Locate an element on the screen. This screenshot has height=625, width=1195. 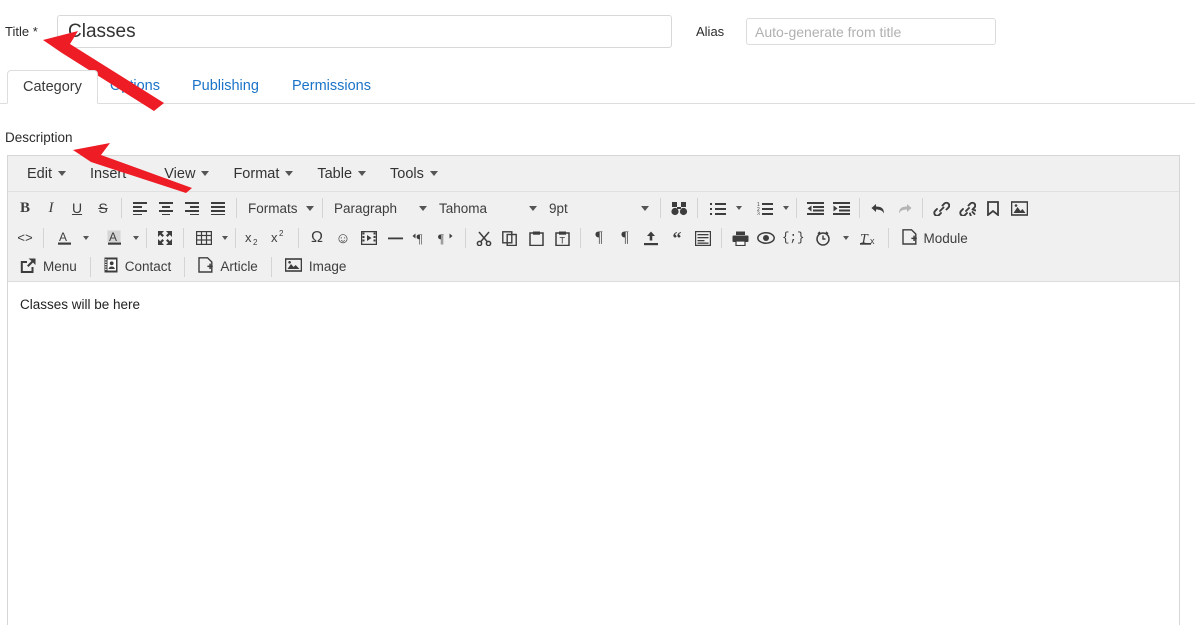
text-color-icon: A is located at coordinates (64, 238).